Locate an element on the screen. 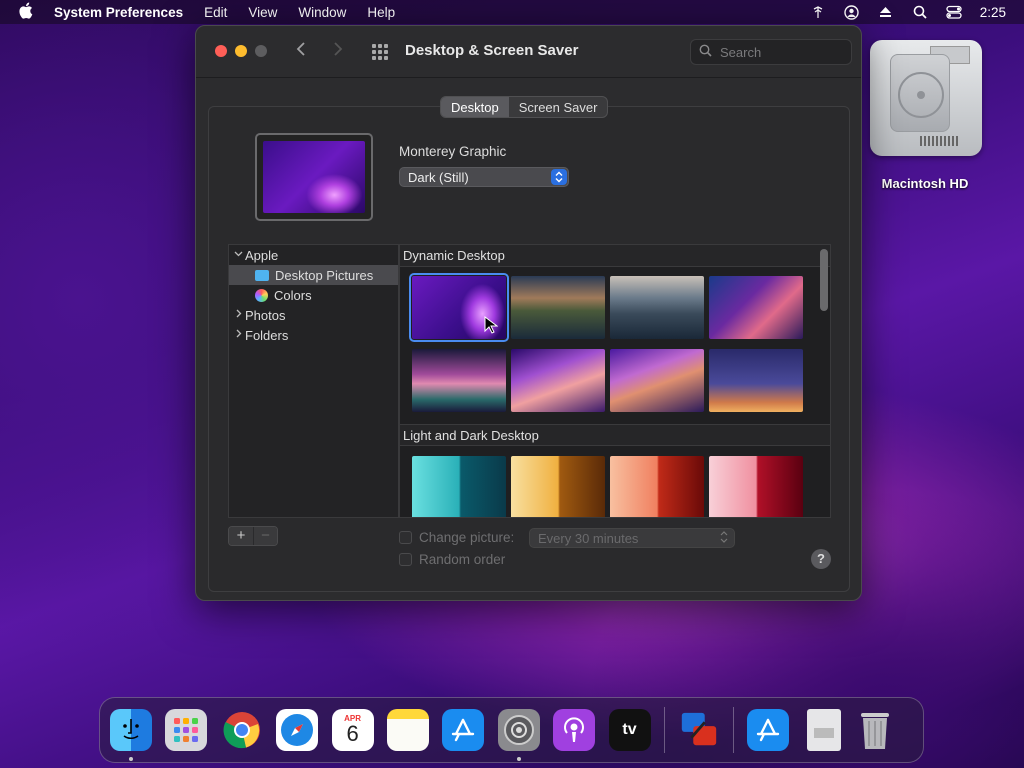  zoom-button is located at coordinates (261, 51).